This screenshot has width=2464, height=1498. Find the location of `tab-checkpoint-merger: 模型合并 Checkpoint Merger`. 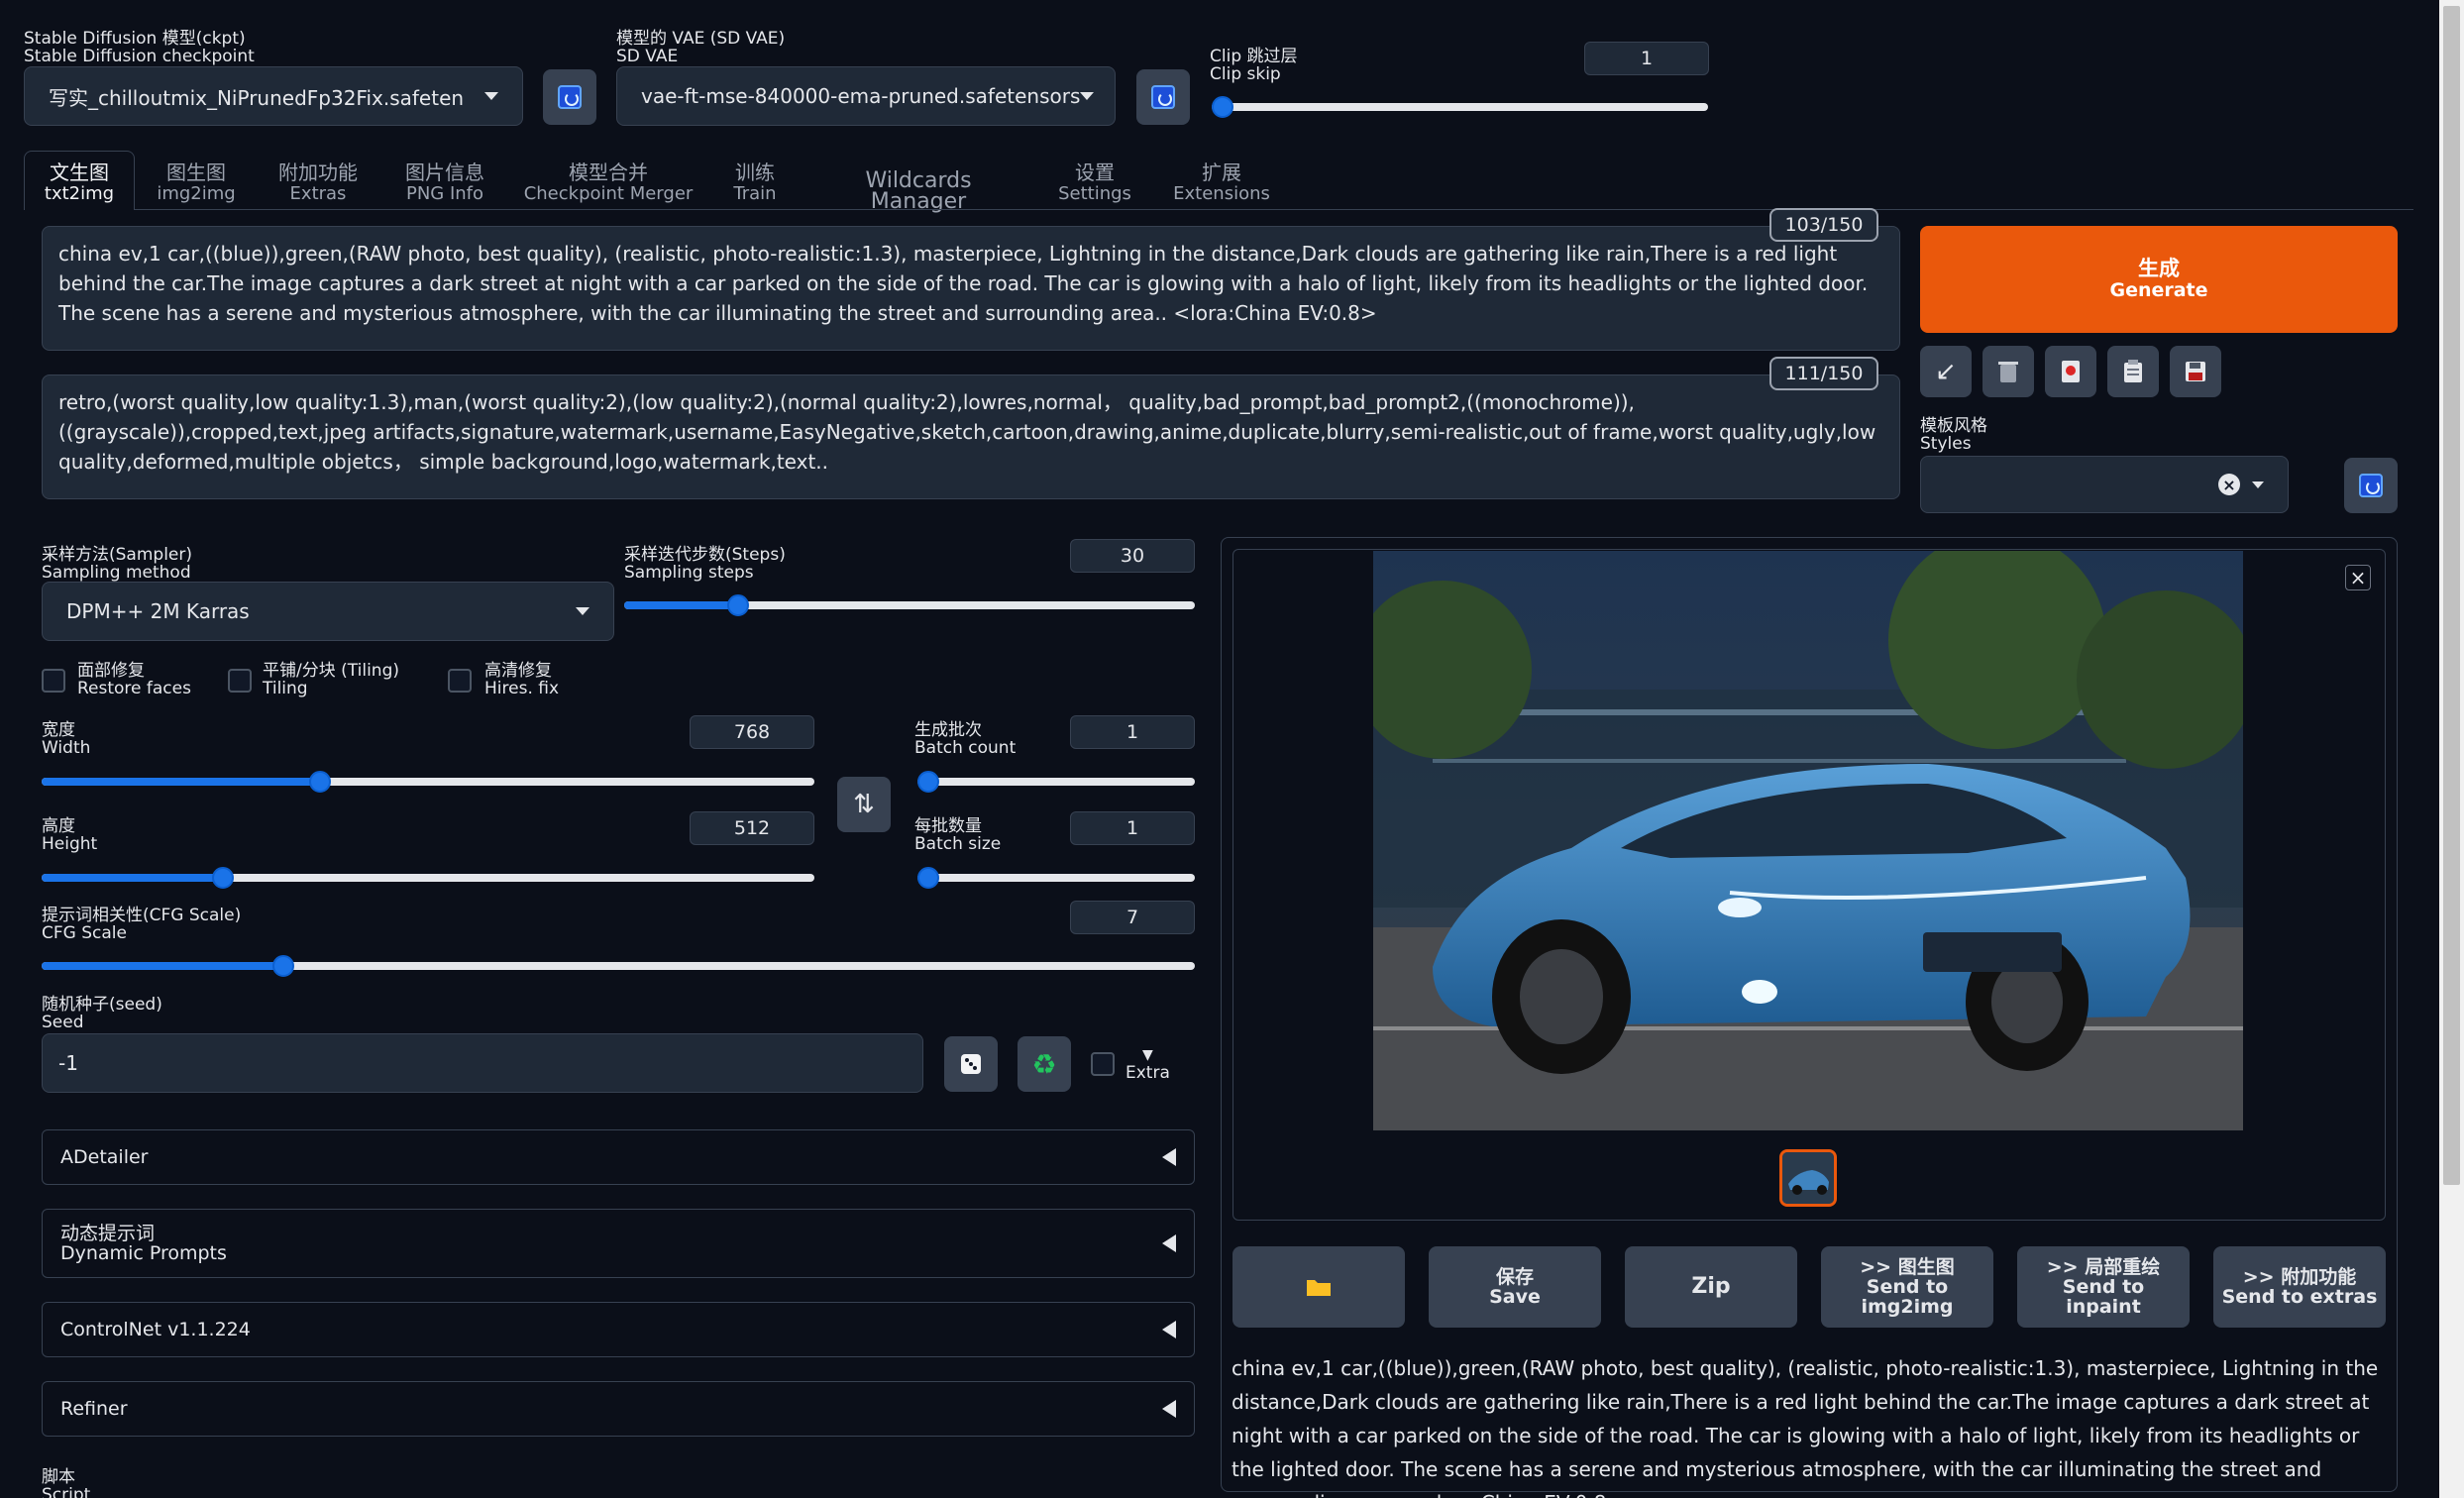

tab-checkpoint-merger: 模型合并 Checkpoint Merger is located at coordinates (608, 179).